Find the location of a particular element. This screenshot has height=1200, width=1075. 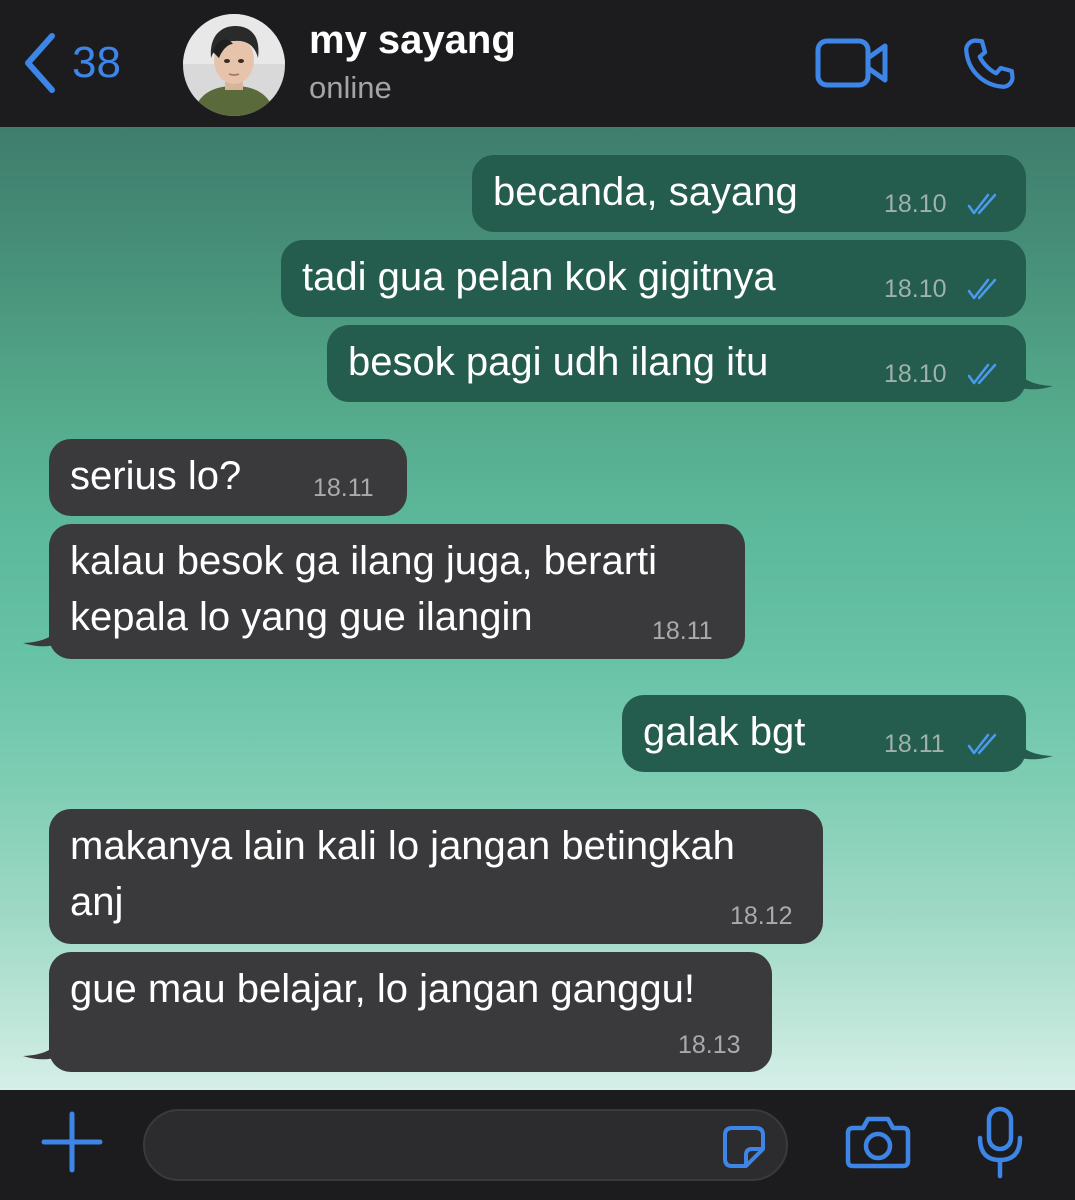

chevron-left-icon is located at coordinates (40, 63).